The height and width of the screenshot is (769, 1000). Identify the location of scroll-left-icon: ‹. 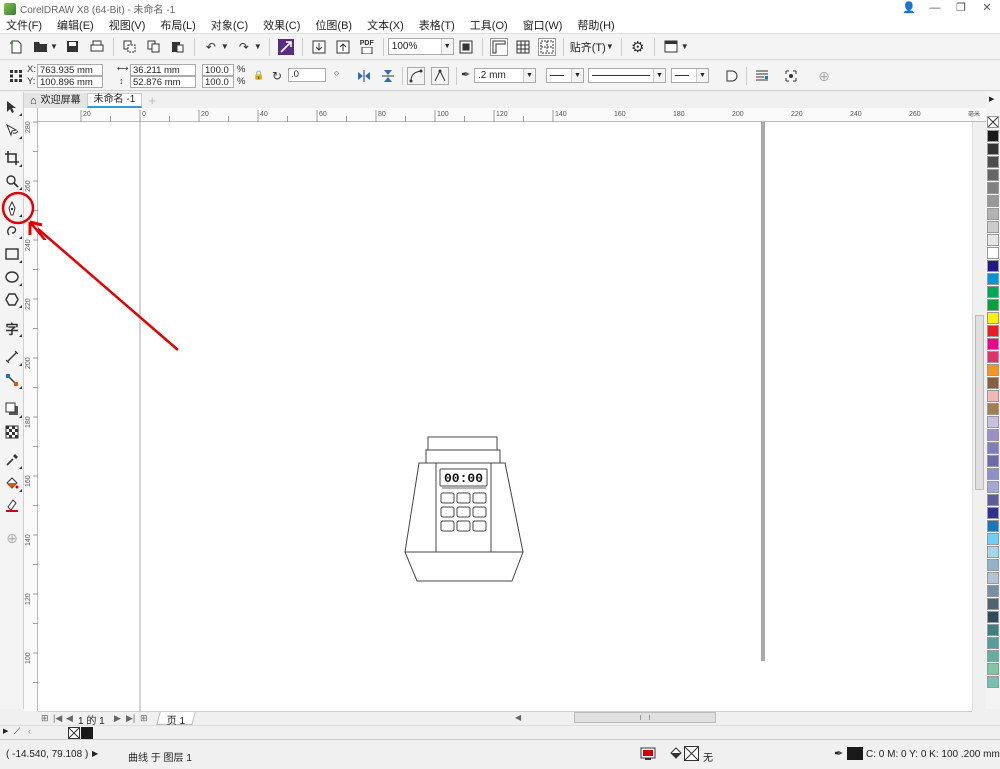
(29, 731).